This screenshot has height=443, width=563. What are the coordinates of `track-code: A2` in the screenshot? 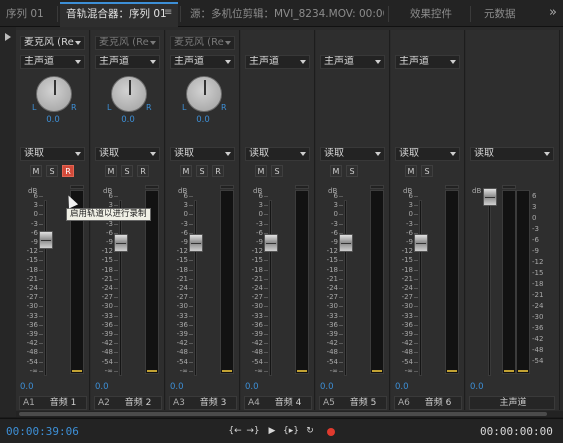 It's located at (104, 403).